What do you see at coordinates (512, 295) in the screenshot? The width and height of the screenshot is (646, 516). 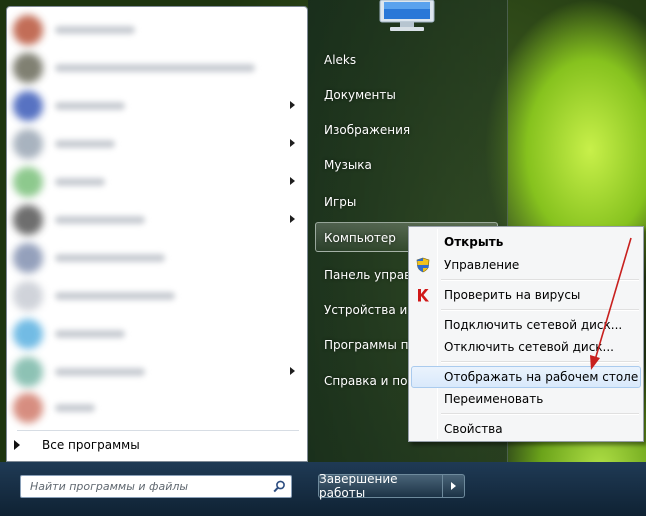 I see `ctx-scan-virus-label: Проверить на вирусы` at bounding box center [512, 295].